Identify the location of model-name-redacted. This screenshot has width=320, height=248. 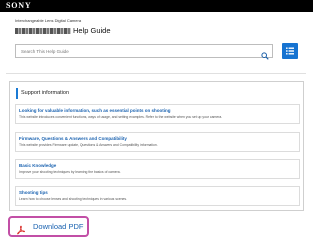
(43, 31).